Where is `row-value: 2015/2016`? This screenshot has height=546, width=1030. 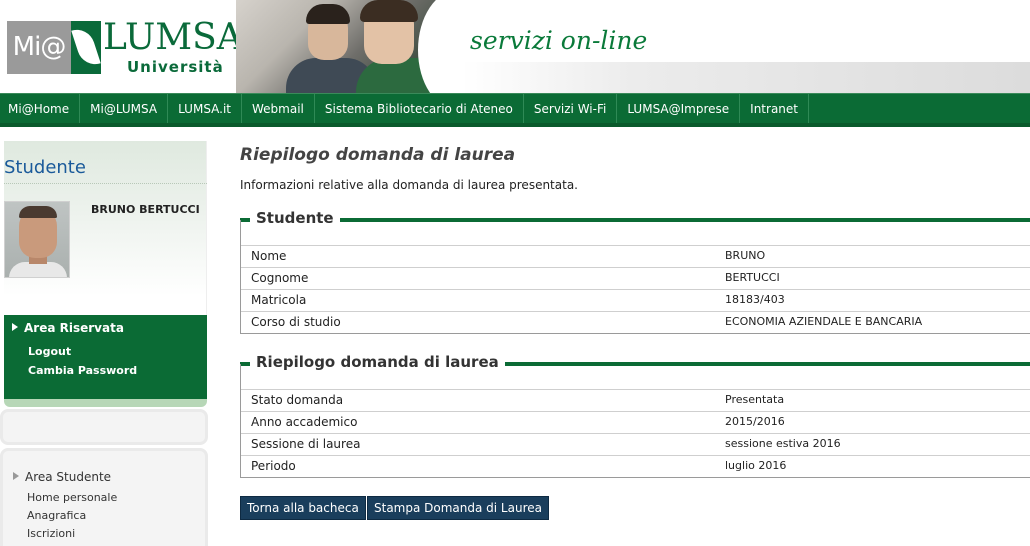
row-value: 2015/2016 is located at coordinates (755, 421).